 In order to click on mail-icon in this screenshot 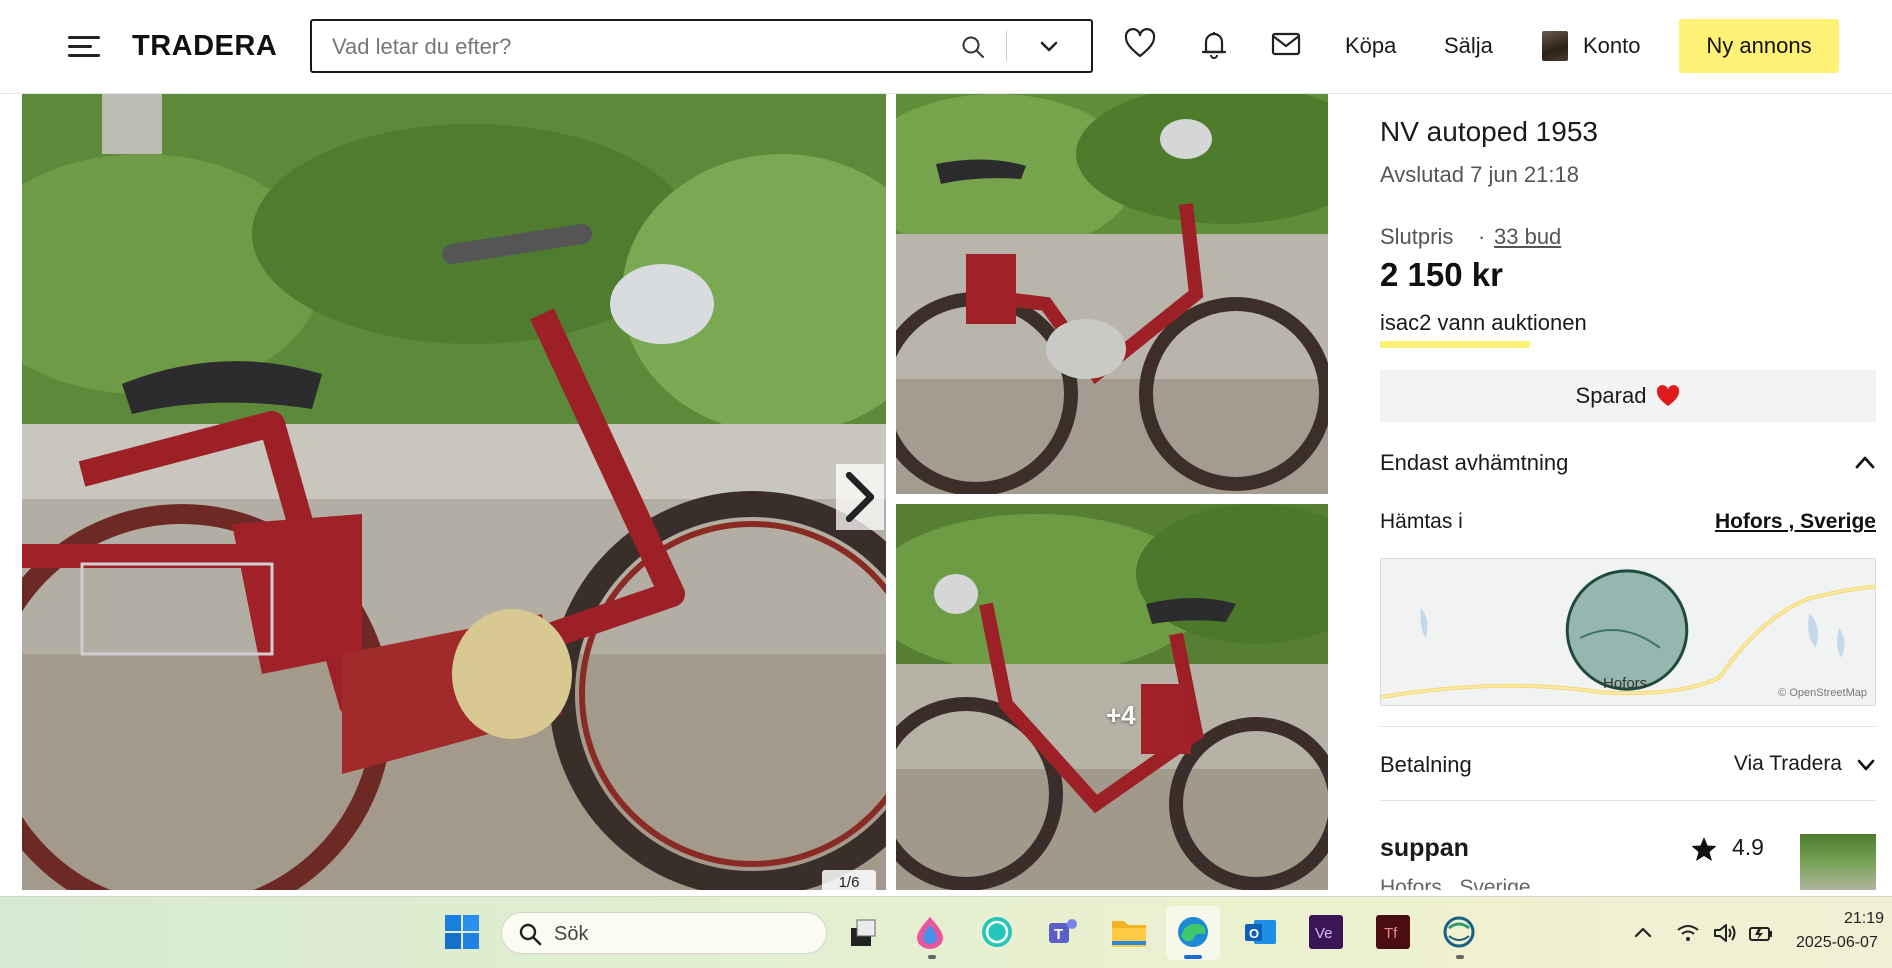, I will do `click(1286, 44)`.